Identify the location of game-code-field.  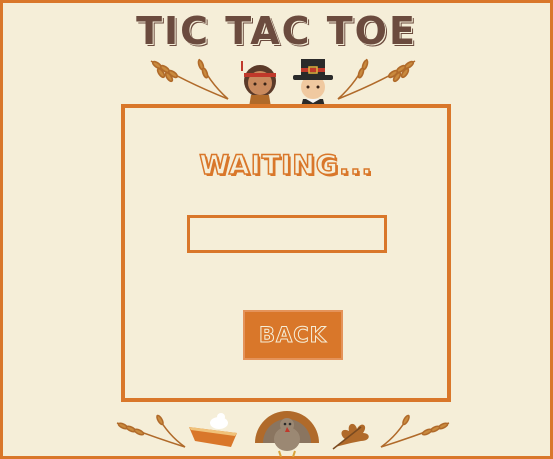
(287, 234).